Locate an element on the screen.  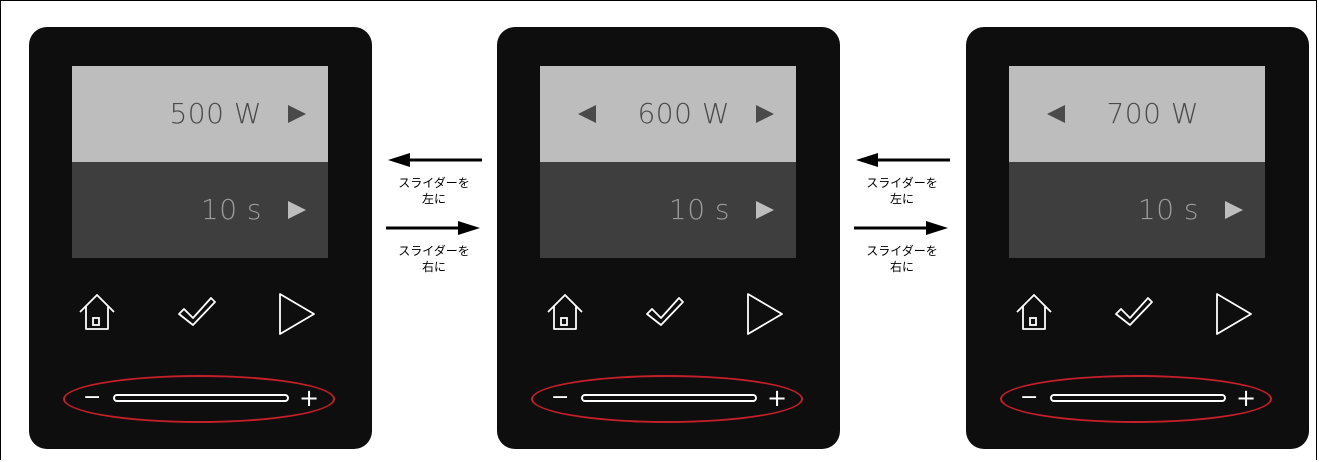
display-screen: 600 W 10 s is located at coordinates (668, 162).